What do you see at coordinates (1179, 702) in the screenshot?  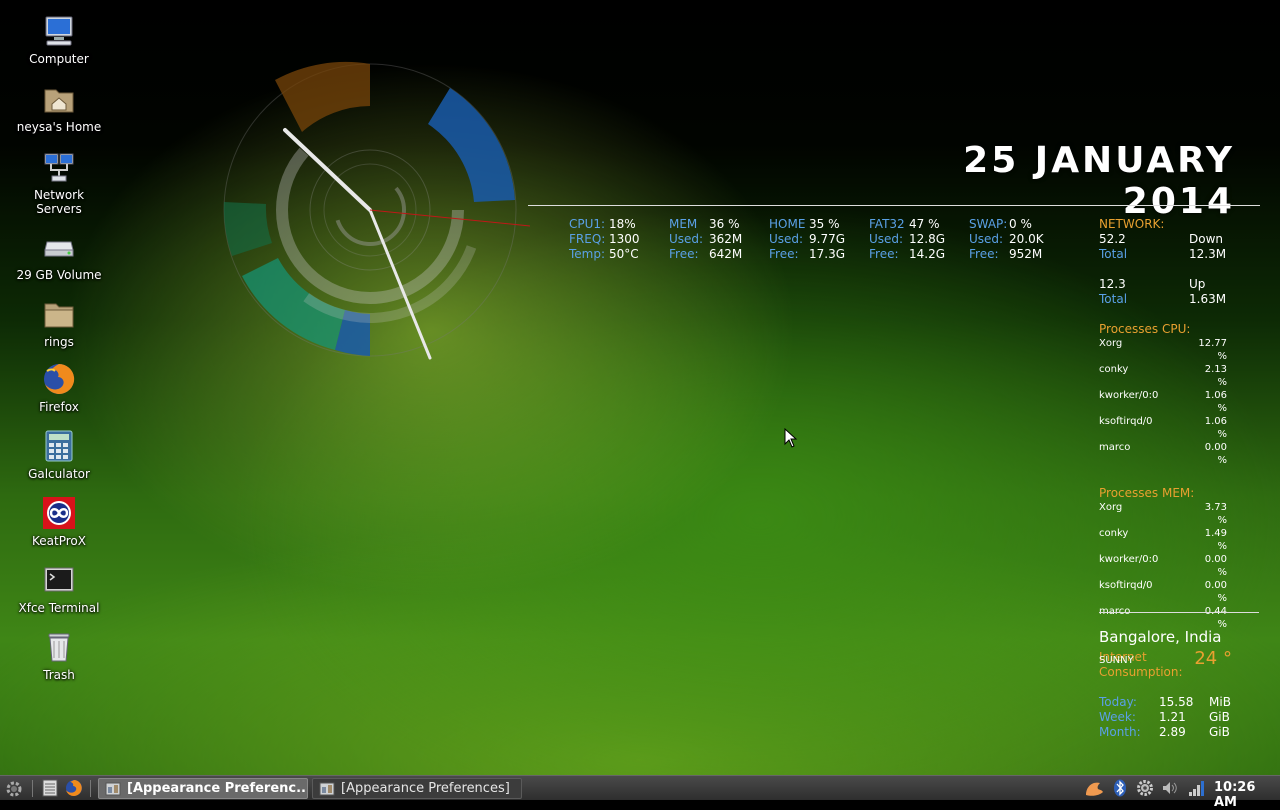 I see `internet-row: Today: 15.58 MiB` at bounding box center [1179, 702].